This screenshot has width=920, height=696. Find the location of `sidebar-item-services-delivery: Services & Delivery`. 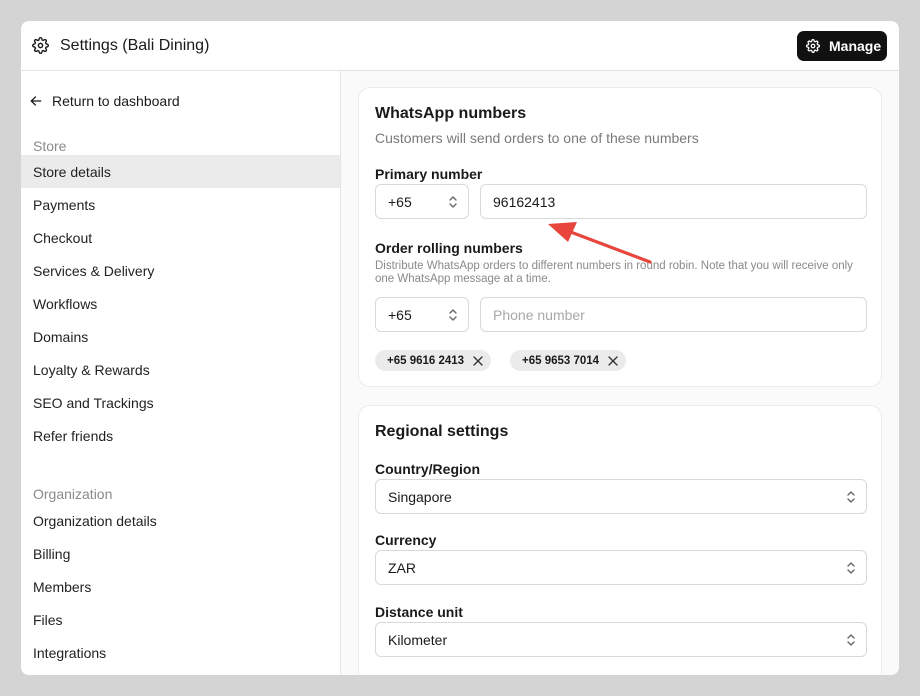

sidebar-item-services-delivery: Services & Delivery is located at coordinates (180, 270).